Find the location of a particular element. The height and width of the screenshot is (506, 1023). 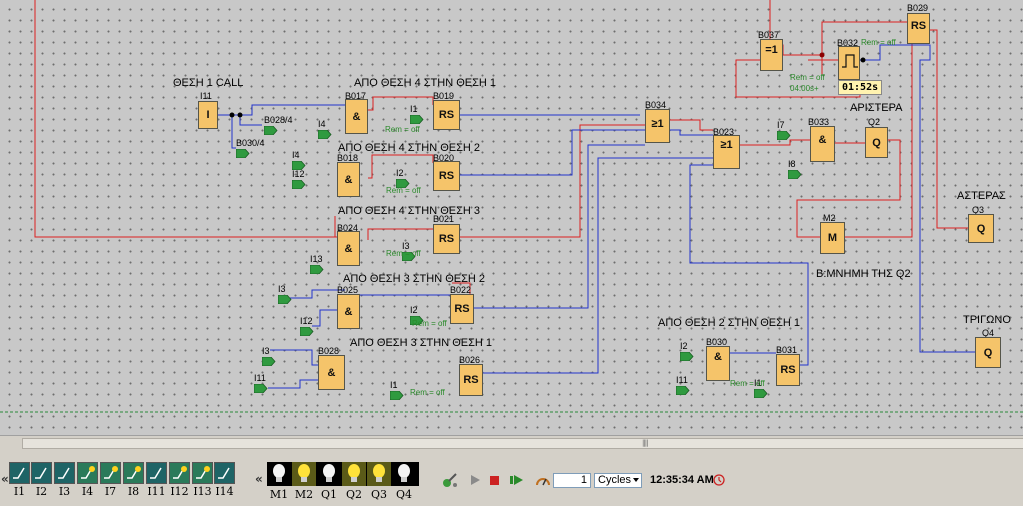

rs-block-b019: RS is located at coordinates (446, 115).